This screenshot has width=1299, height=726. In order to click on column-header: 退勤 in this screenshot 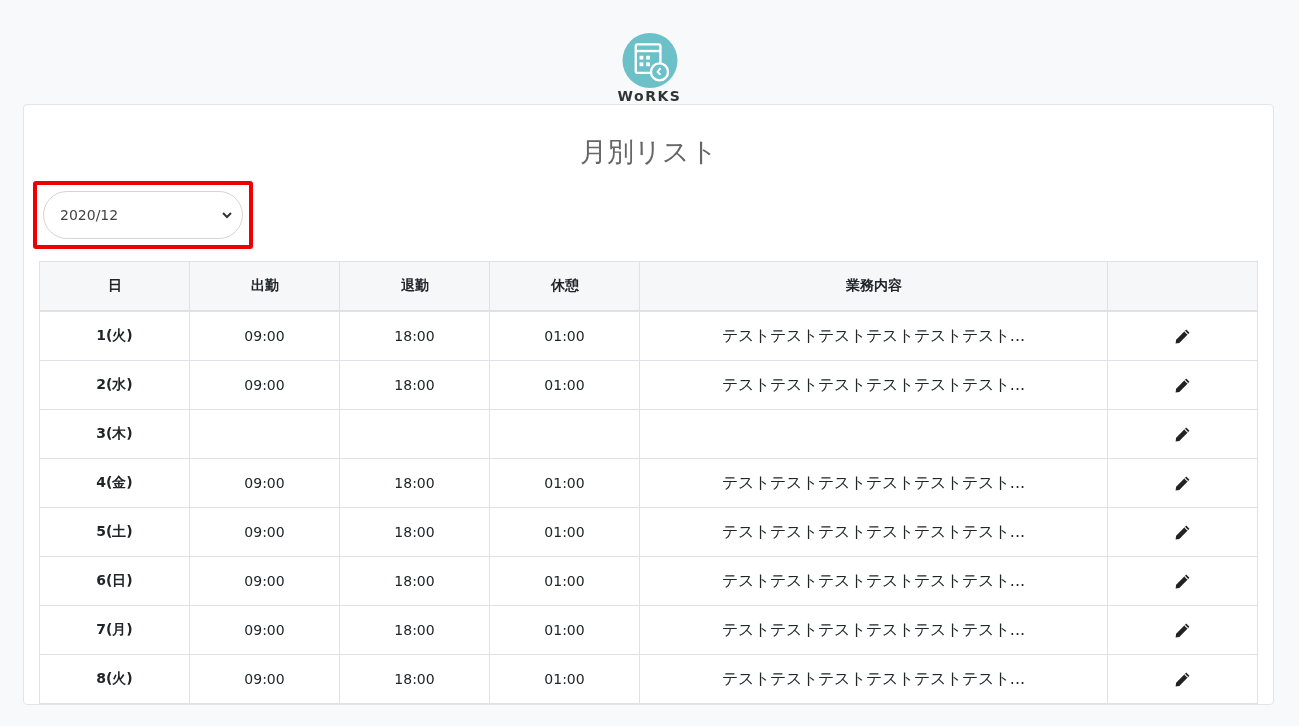, I will do `click(414, 286)`.